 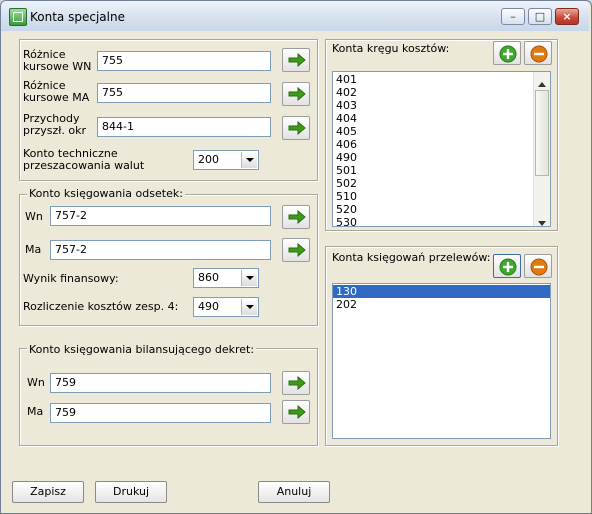 I want to click on fx-wn-field: 755, so click(x=184, y=61).